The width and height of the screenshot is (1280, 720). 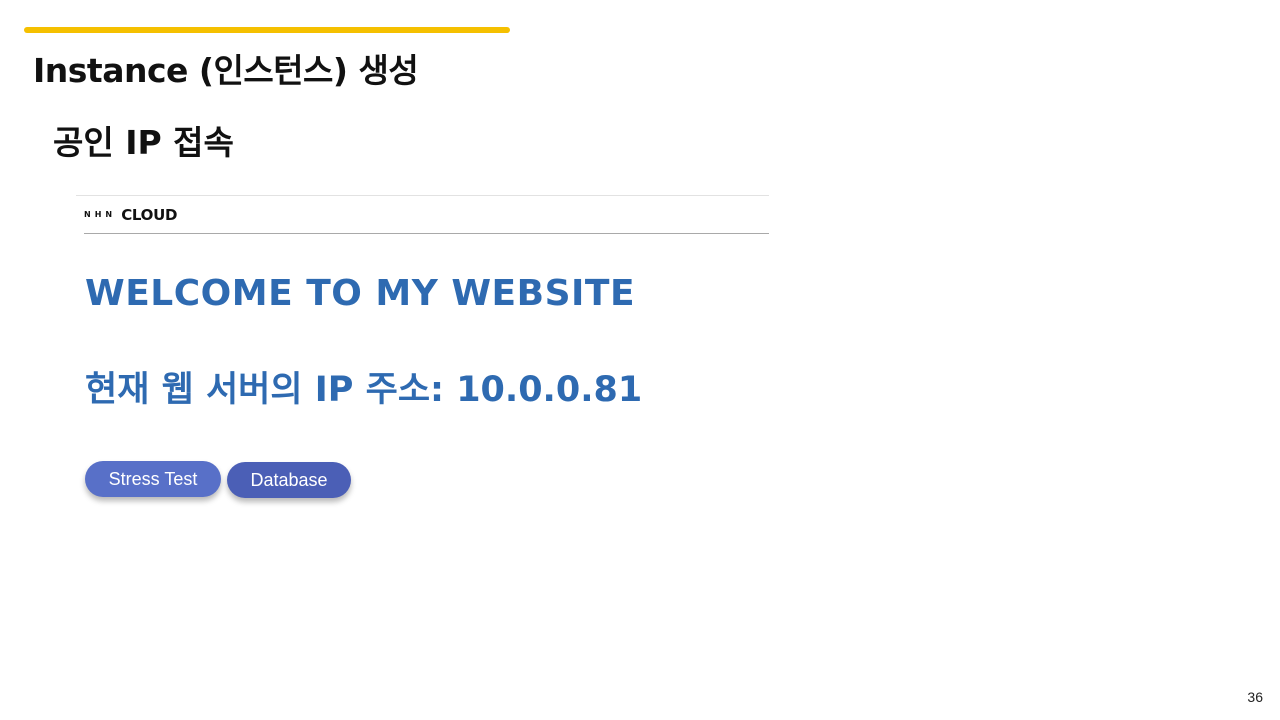 What do you see at coordinates (267, 30) in the screenshot?
I see `accent-bar` at bounding box center [267, 30].